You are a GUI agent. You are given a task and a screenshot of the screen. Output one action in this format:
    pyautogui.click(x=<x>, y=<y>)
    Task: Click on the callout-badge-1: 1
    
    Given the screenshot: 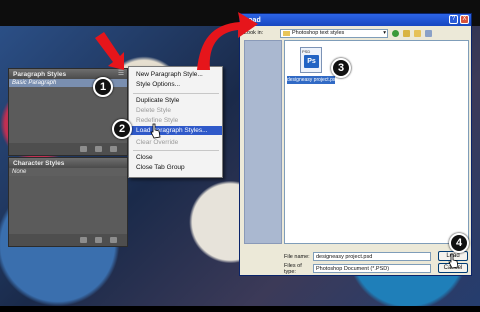 What is the action you would take?
    pyautogui.click(x=103, y=87)
    